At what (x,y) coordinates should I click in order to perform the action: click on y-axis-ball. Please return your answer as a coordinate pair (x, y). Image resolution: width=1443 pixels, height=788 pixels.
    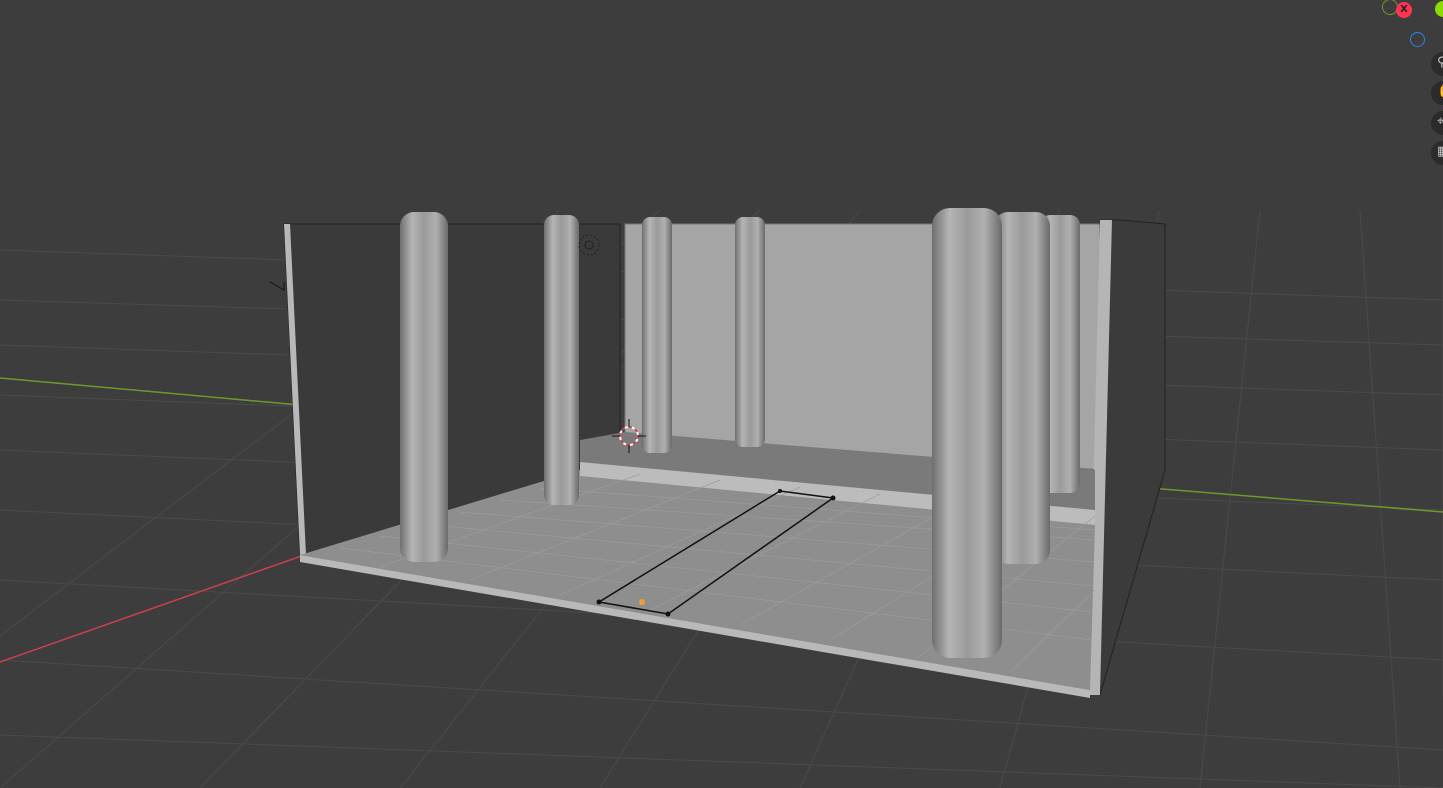
    Looking at the image, I should click on (1439, 9).